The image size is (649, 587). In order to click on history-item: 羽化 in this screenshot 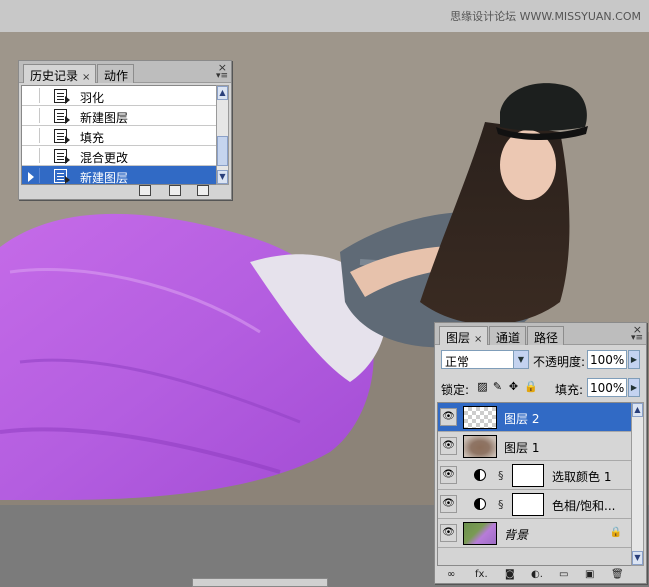, I will do `click(120, 96)`.